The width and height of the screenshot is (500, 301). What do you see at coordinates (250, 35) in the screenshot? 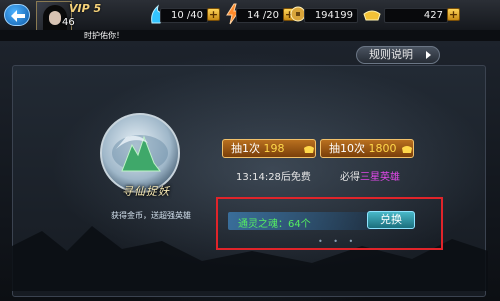
I see `notice-strip: 时护佑你！` at bounding box center [250, 35].